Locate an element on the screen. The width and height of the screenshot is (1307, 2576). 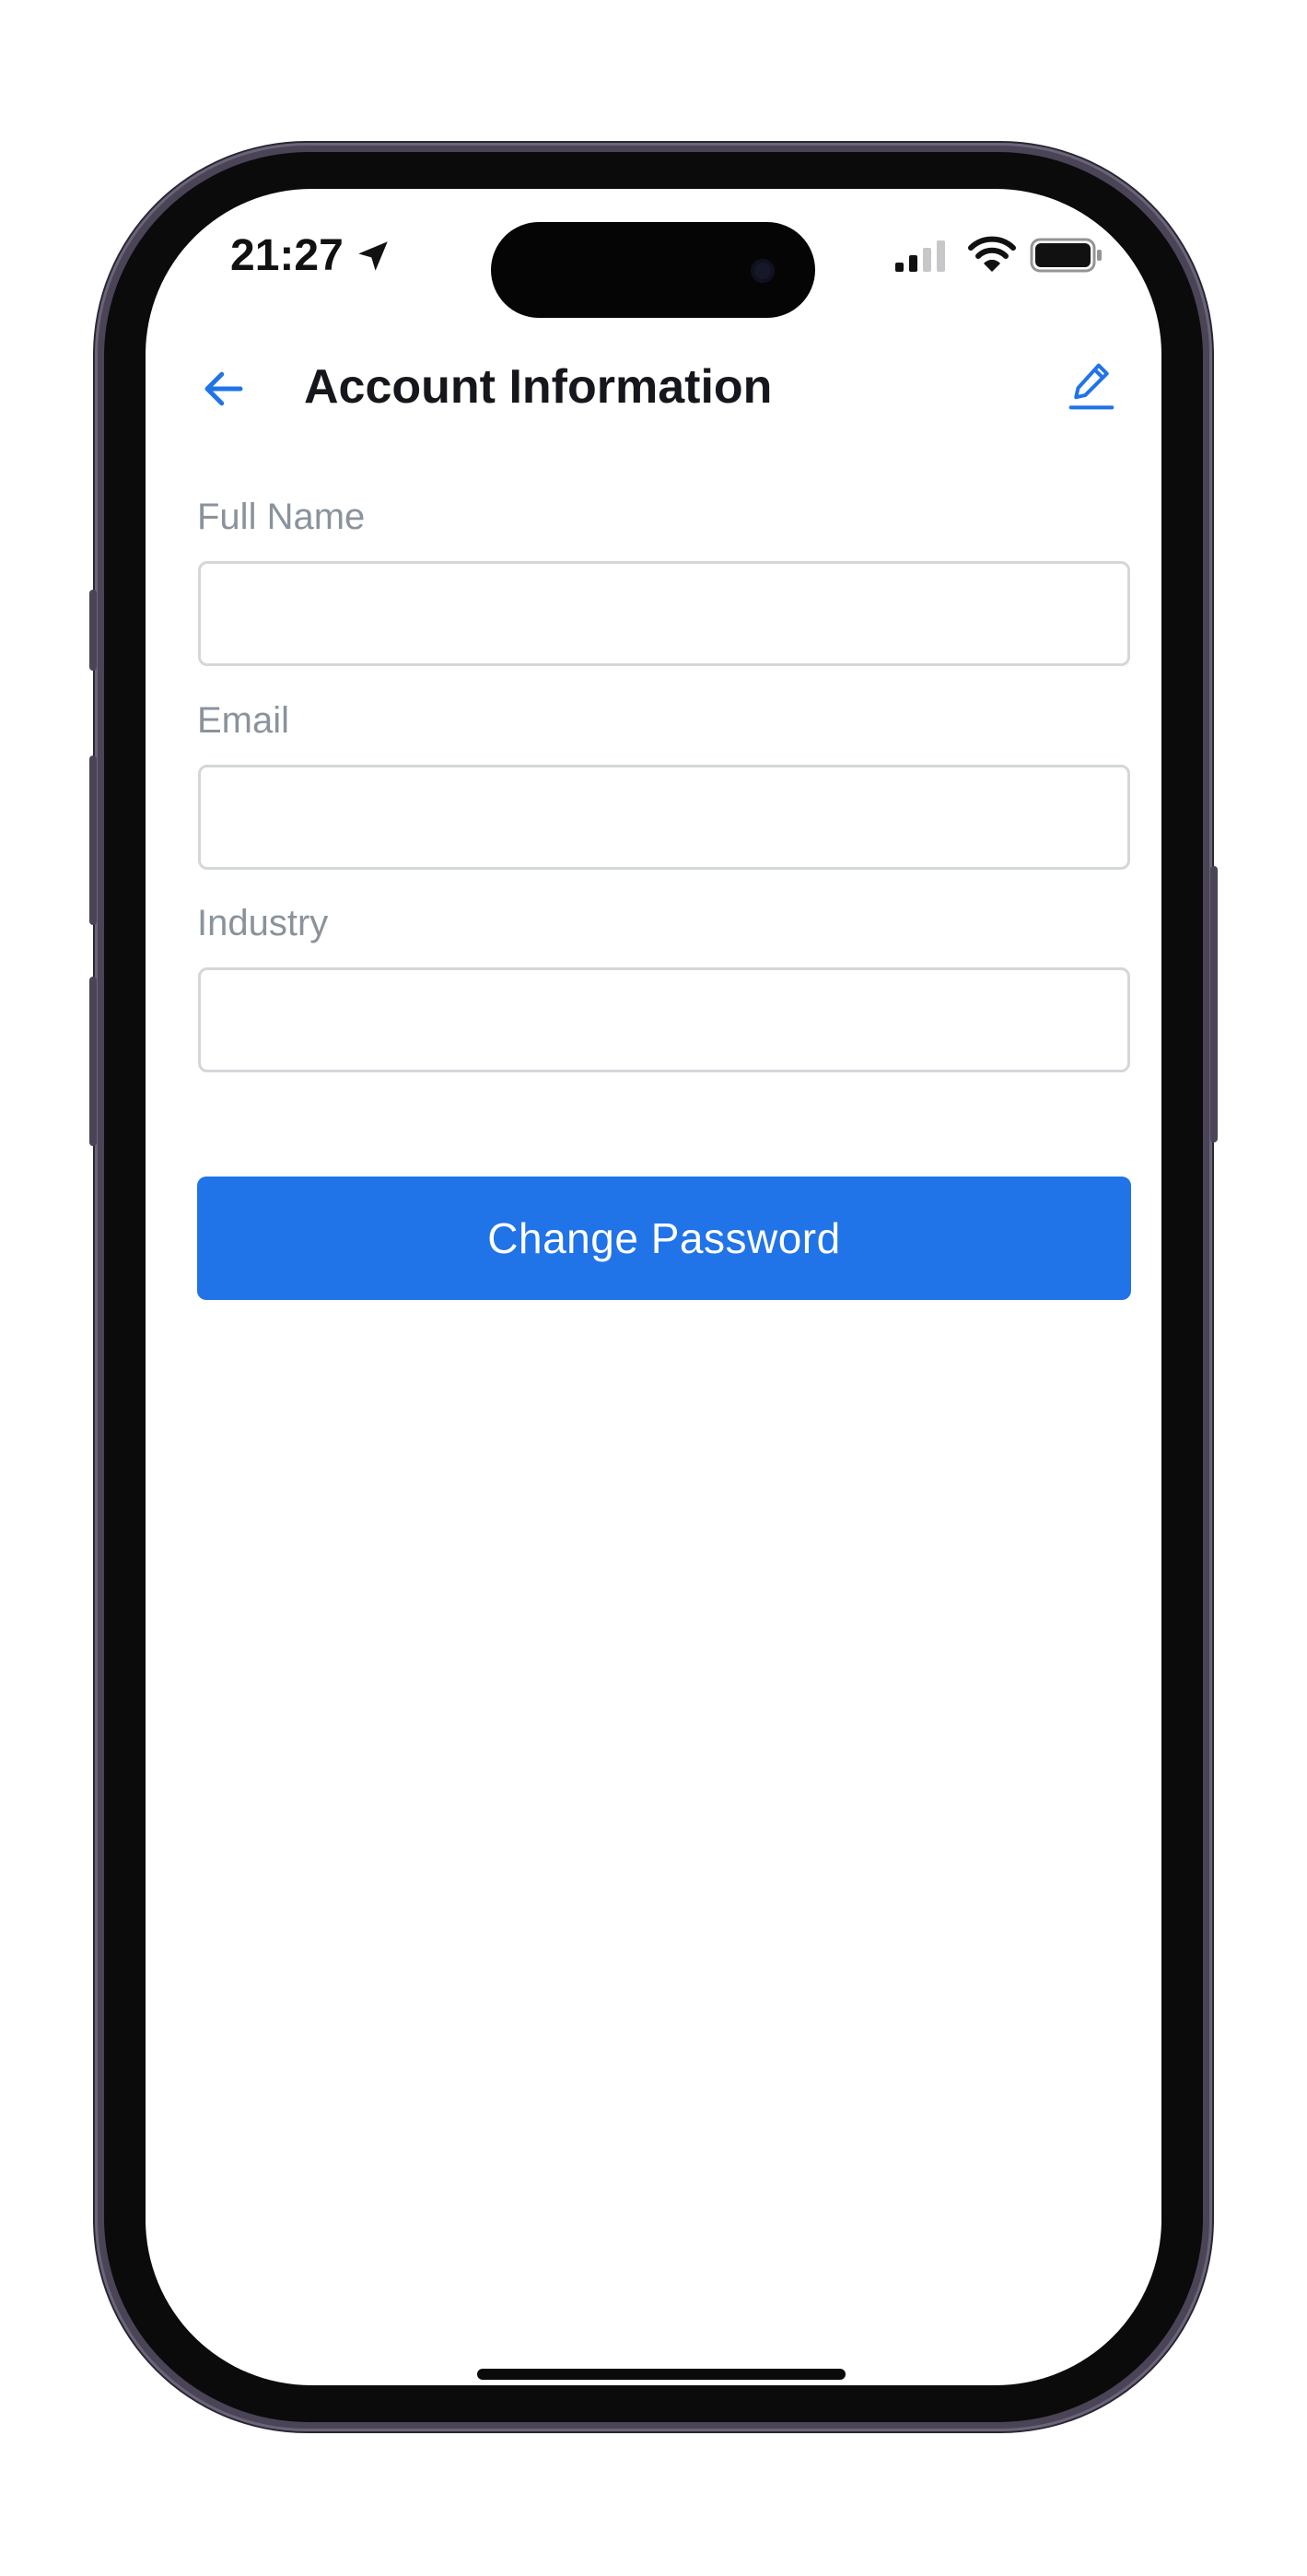
email-field is located at coordinates (664, 817).